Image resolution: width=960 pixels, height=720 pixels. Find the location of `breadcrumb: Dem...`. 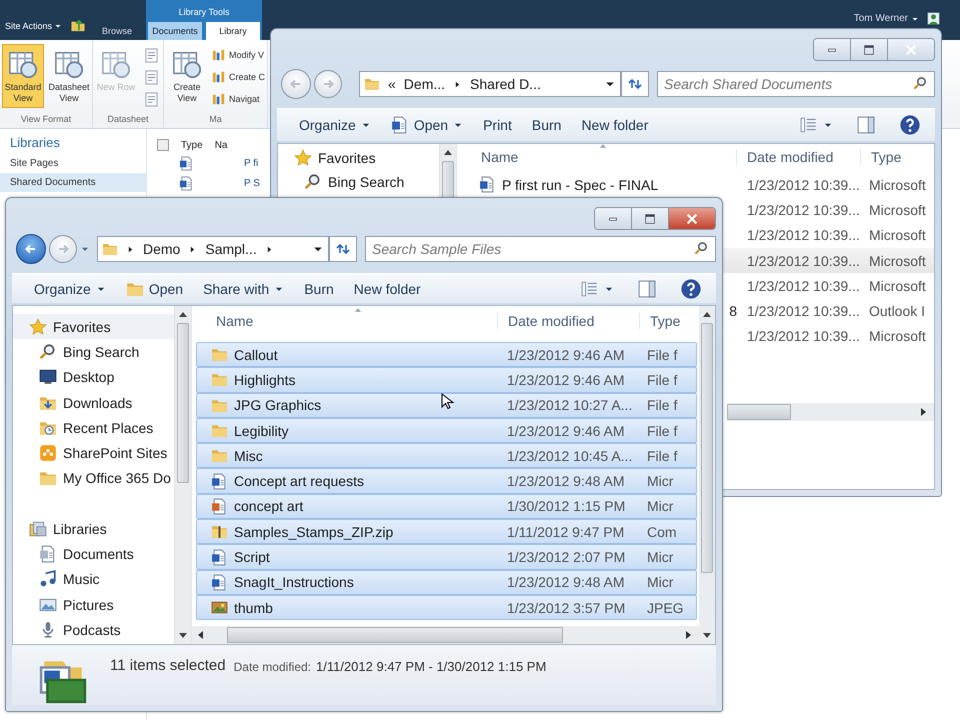

breadcrumb: Dem... is located at coordinates (425, 84).